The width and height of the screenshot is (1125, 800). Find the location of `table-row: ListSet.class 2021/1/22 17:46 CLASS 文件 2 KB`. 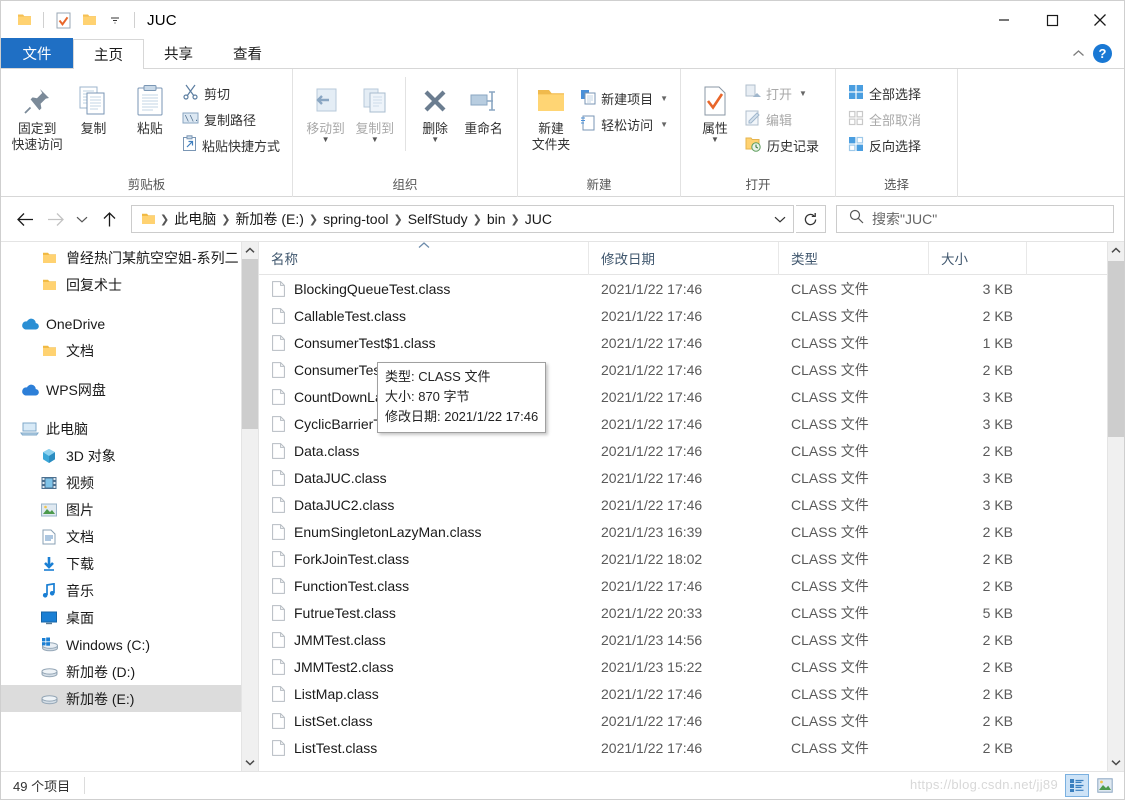

table-row: ListSet.class 2021/1/22 17:46 CLASS 文件 2 KB is located at coordinates (691, 720).